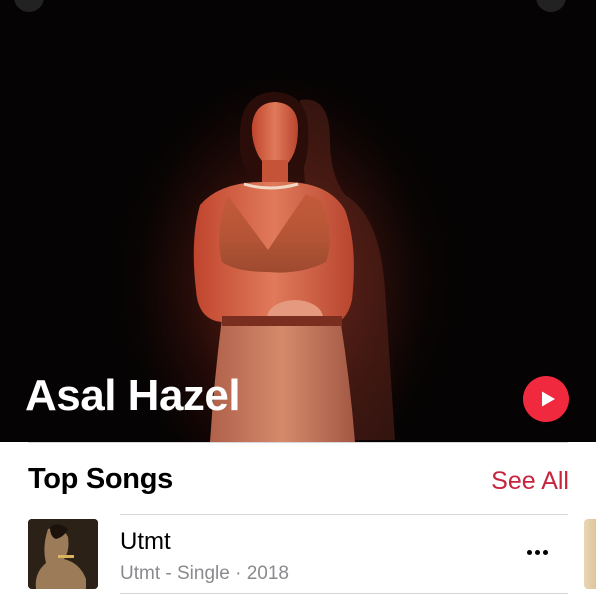 This screenshot has width=596, height=596. What do you see at coordinates (298, 442) in the screenshot?
I see `section-divider` at bounding box center [298, 442].